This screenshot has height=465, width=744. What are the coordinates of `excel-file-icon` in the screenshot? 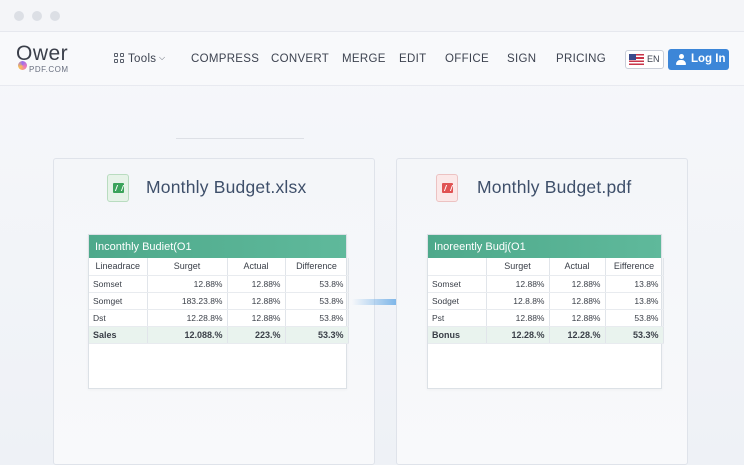 It's located at (118, 188).